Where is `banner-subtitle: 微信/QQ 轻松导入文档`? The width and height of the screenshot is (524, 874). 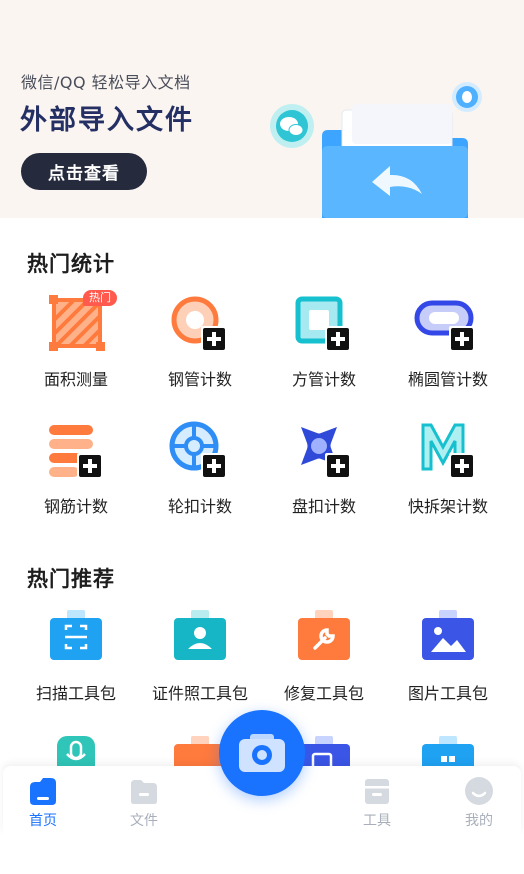
banner-subtitle: 微信/QQ 轻松导入文档 is located at coordinates (106, 82).